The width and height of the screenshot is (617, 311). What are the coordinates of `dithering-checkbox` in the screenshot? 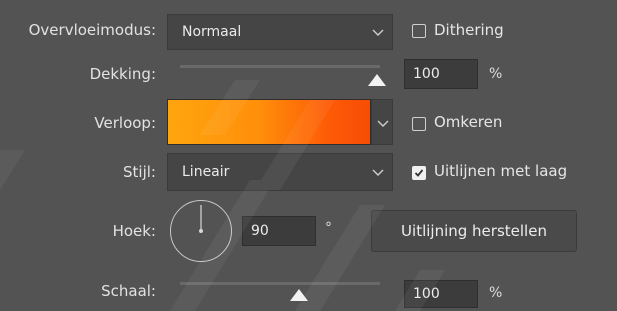 It's located at (419, 31).